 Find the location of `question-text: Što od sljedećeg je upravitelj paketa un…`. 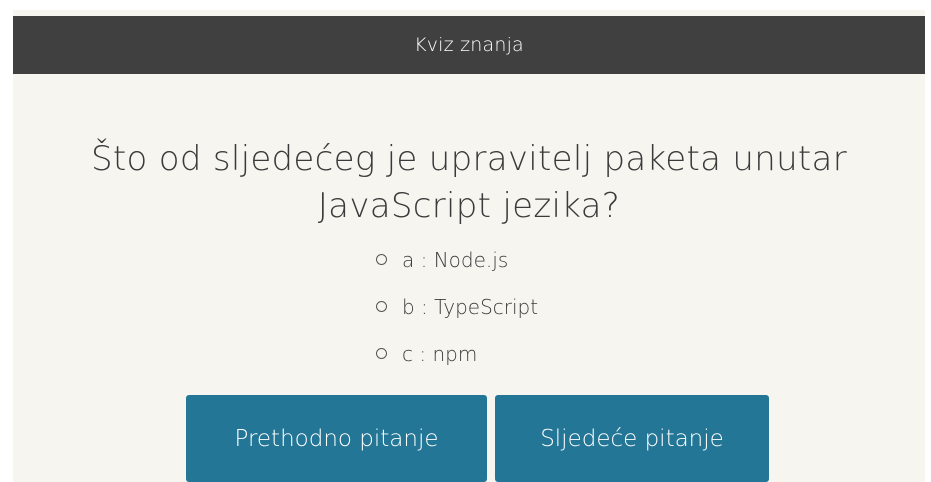

question-text: Što od sljedećeg je upravitelj paketa un… is located at coordinates (469, 182).